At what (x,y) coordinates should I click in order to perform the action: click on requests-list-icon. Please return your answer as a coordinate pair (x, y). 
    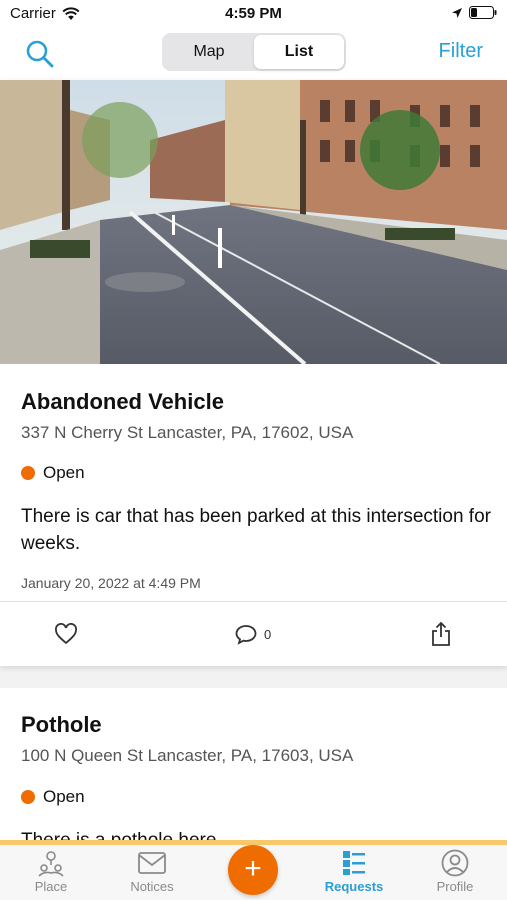
    Looking at the image, I should click on (354, 863).